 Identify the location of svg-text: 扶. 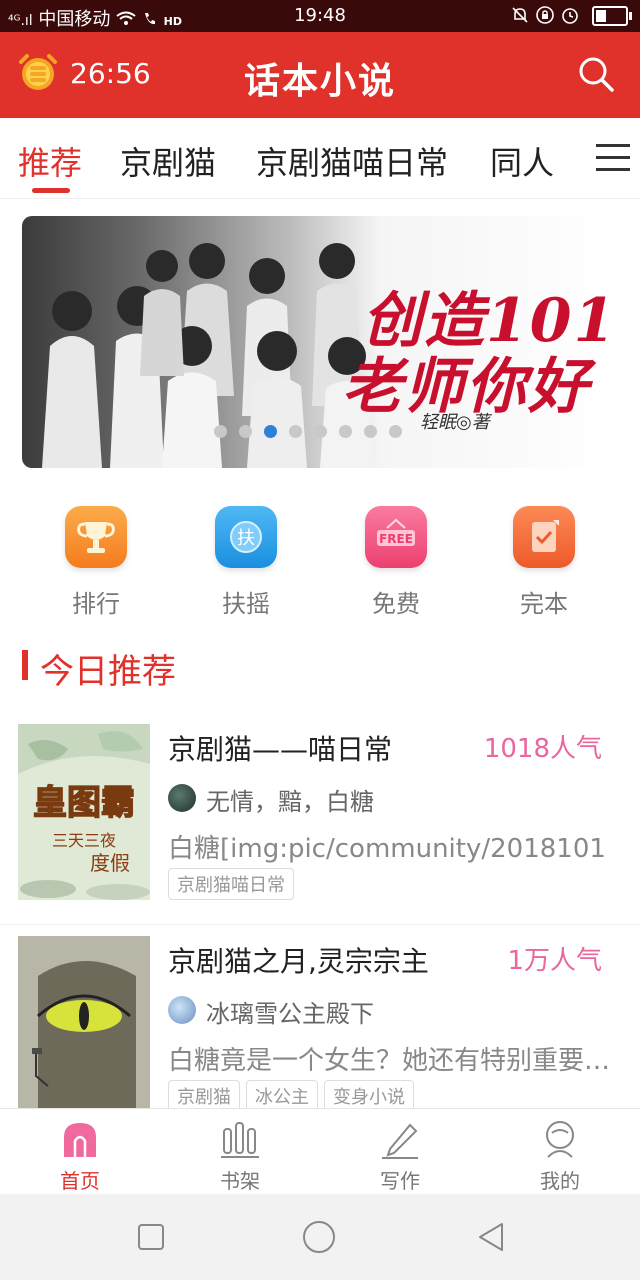
(246, 538).